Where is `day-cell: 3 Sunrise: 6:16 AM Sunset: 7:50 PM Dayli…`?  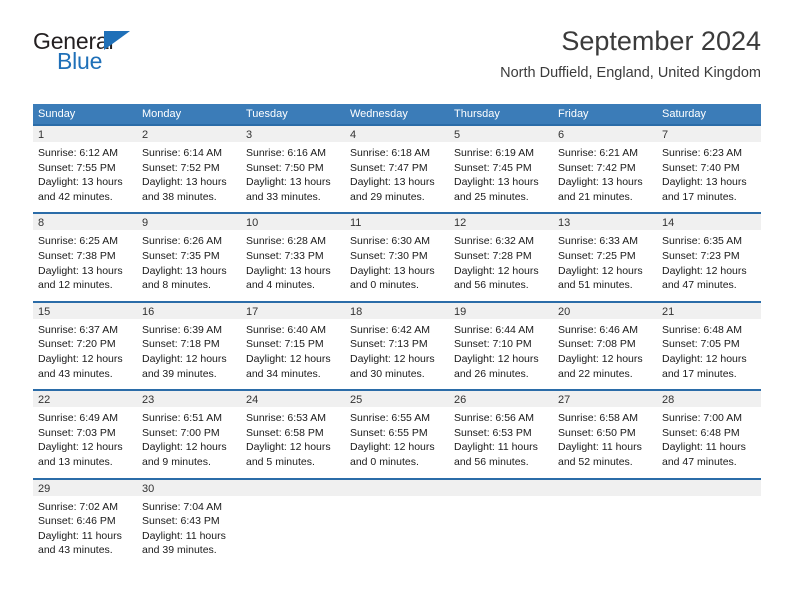 day-cell: 3 Sunrise: 6:16 AM Sunset: 7:50 PM Dayli… is located at coordinates (293, 169).